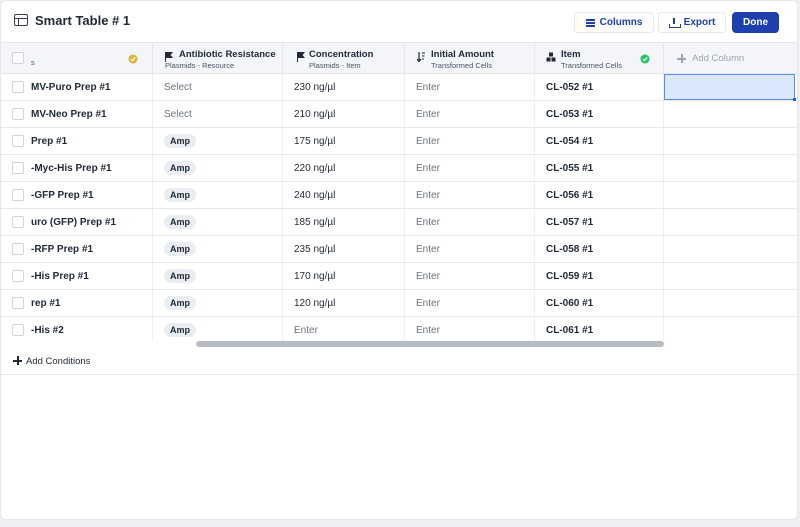 Image resolution: width=800 pixels, height=527 pixels. What do you see at coordinates (599, 249) in the screenshot?
I see `item-cell: CL-058 #1` at bounding box center [599, 249].